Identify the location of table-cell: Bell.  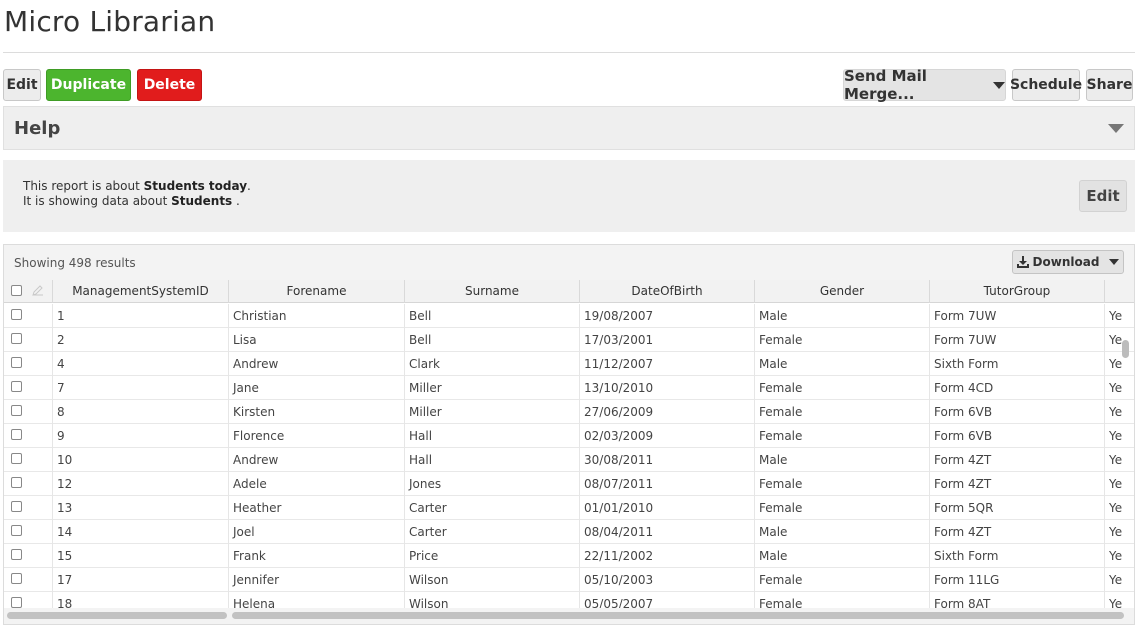
(492, 316).